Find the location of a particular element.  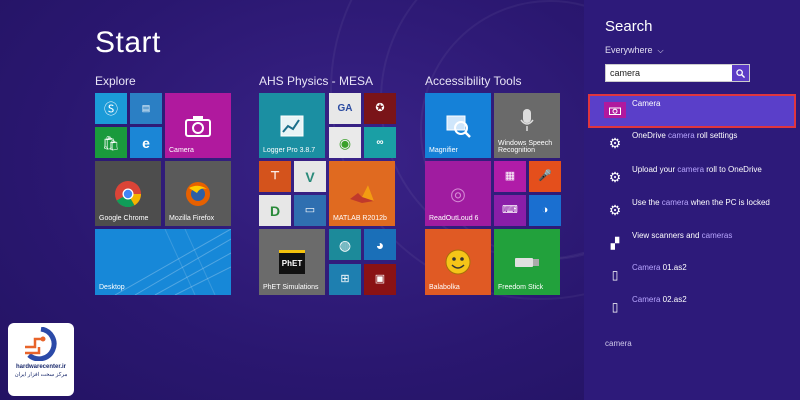

search-result-scanners-cameras: ▞ View scanners and cameras is located at coordinates (692, 243).